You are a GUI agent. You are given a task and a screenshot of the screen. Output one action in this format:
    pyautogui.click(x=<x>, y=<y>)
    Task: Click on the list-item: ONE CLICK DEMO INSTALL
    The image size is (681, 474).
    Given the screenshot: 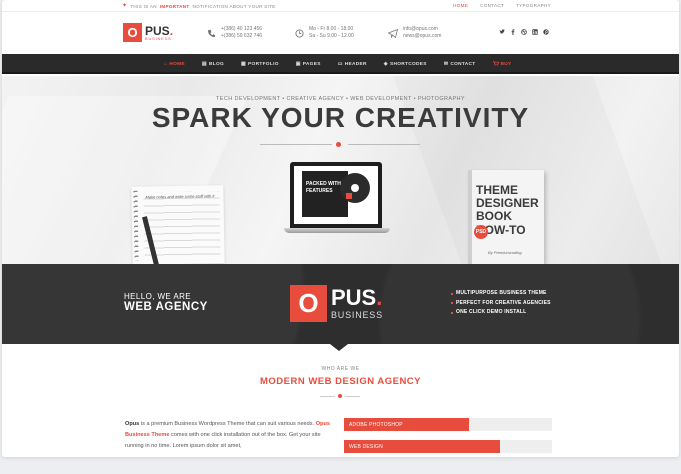 What is the action you would take?
    pyautogui.click(x=501, y=313)
    